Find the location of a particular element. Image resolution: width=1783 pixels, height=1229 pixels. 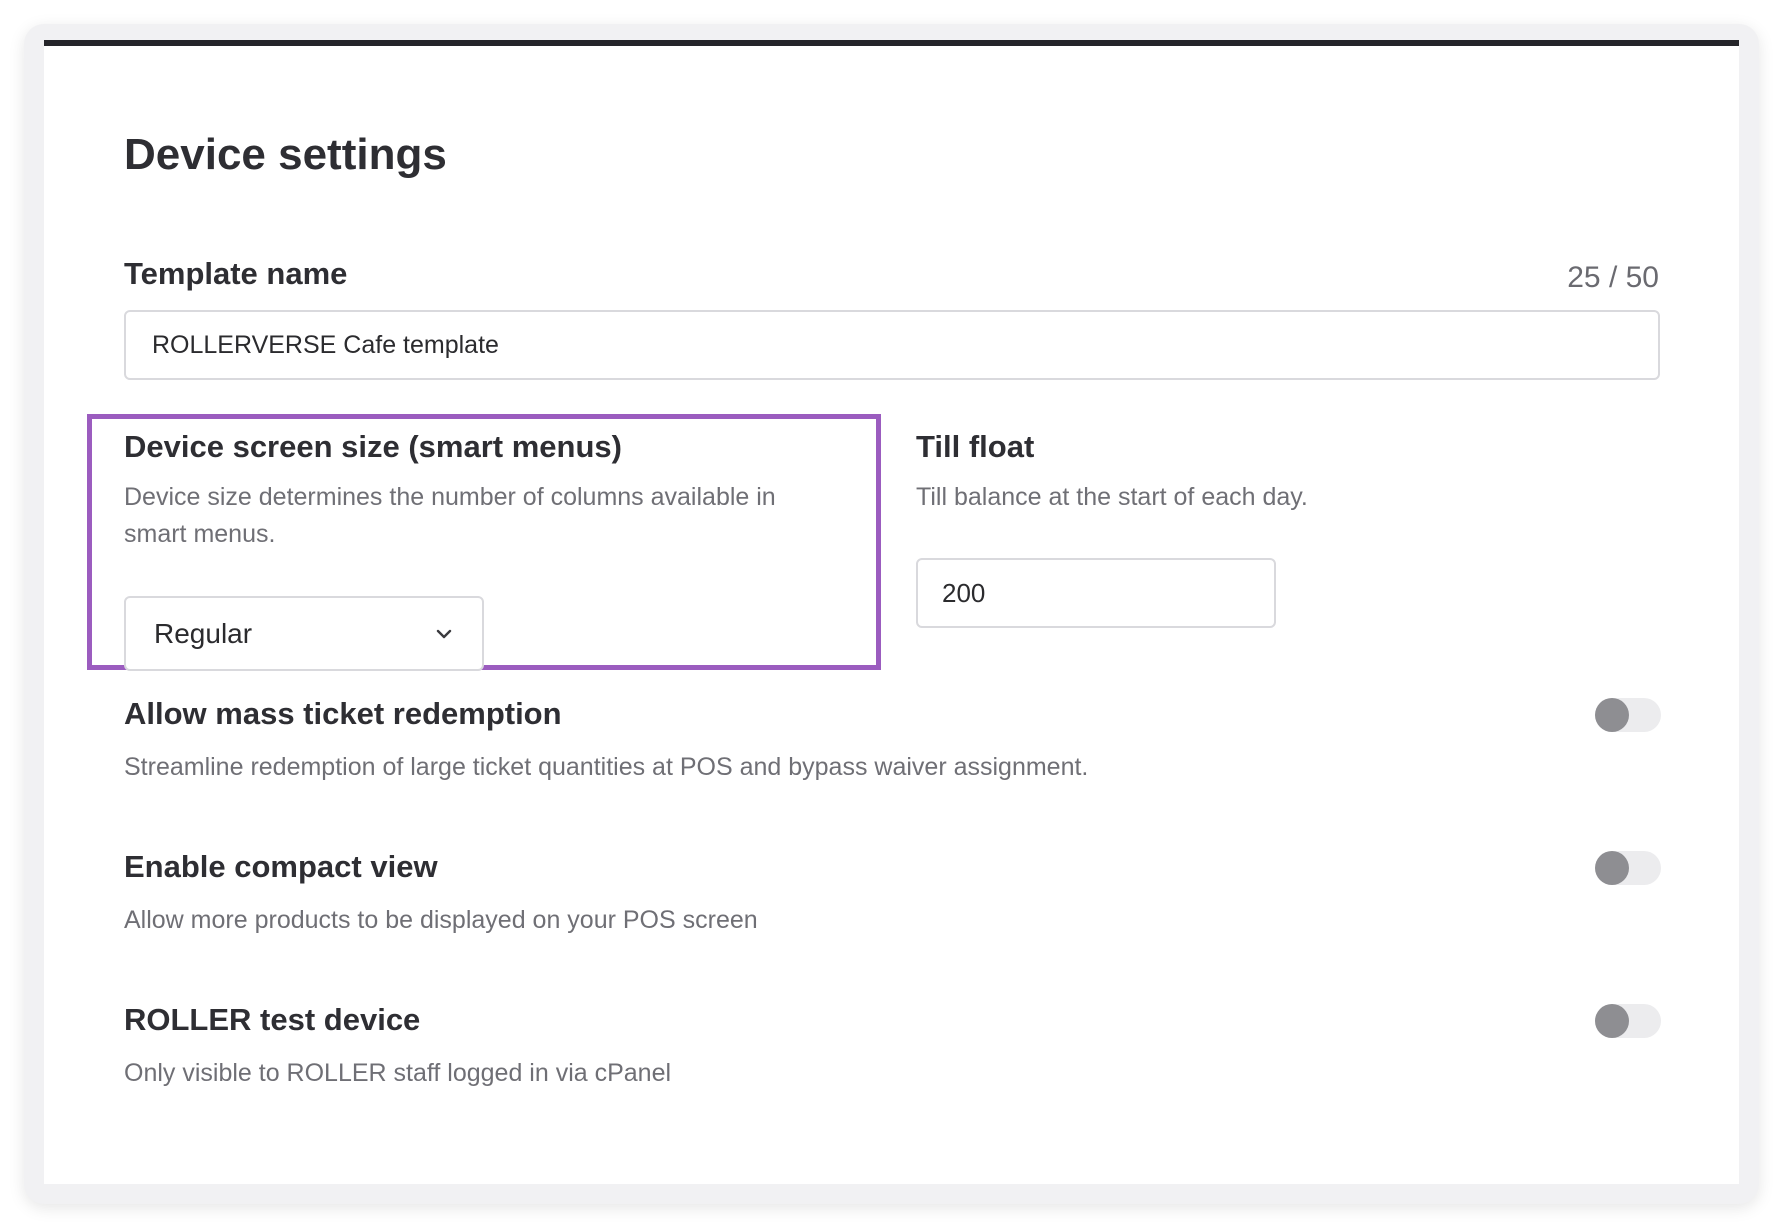

compact-view-toggle is located at coordinates (1628, 868).